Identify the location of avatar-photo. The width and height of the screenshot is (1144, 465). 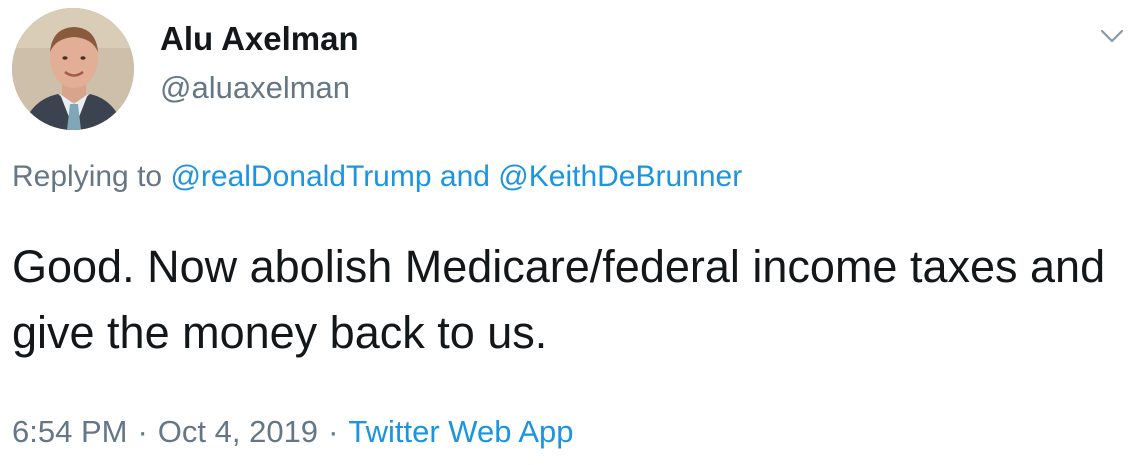
(73, 69).